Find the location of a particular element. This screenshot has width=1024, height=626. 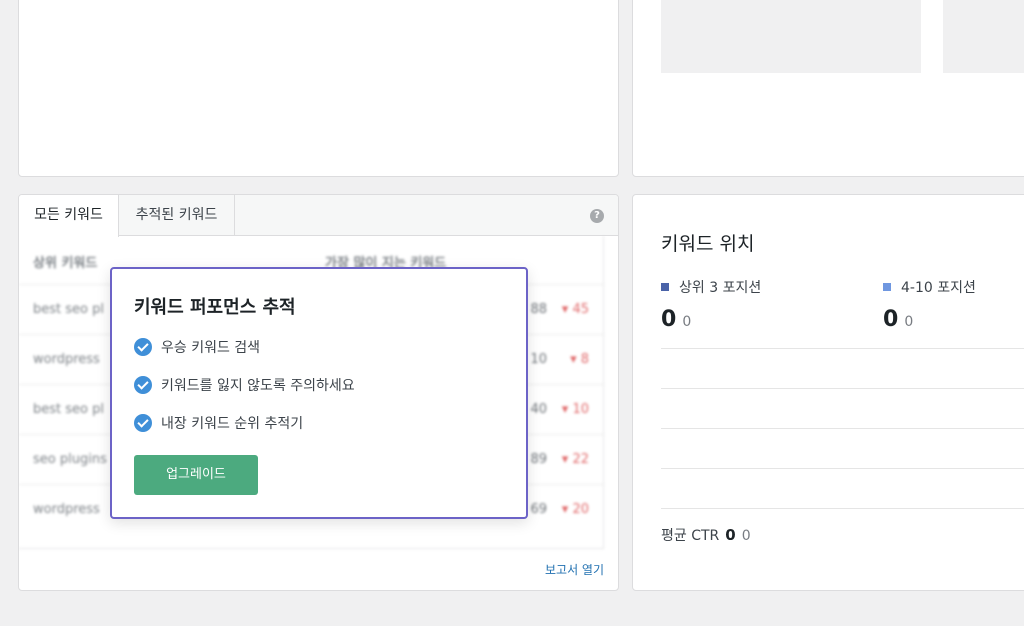

top3-count: 0 is located at coordinates (669, 319).